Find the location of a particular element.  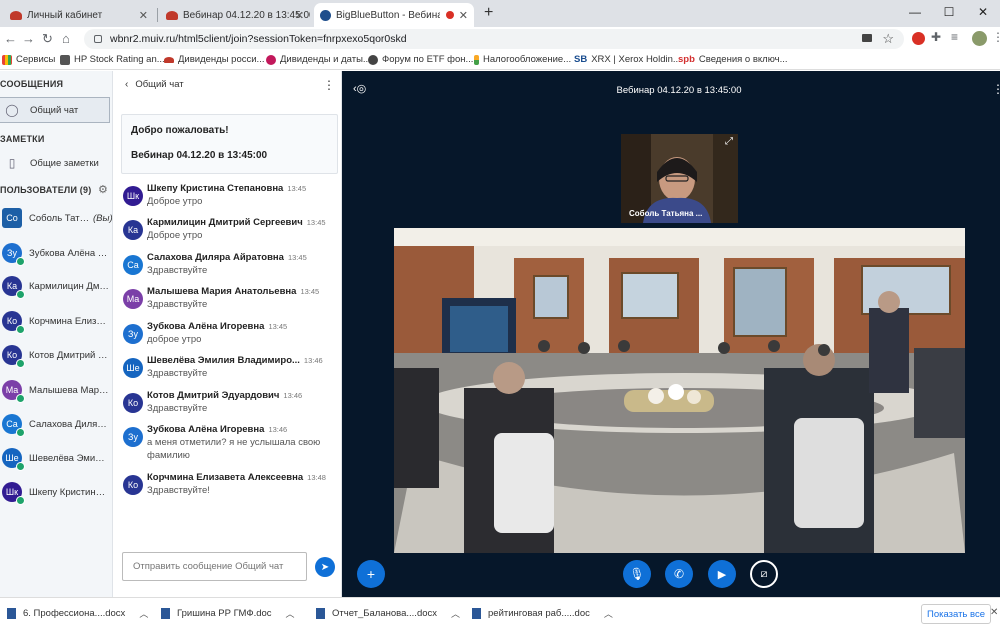

download-item: рейтинговая раб.....doc ︿ is located at coordinates (542, 613).